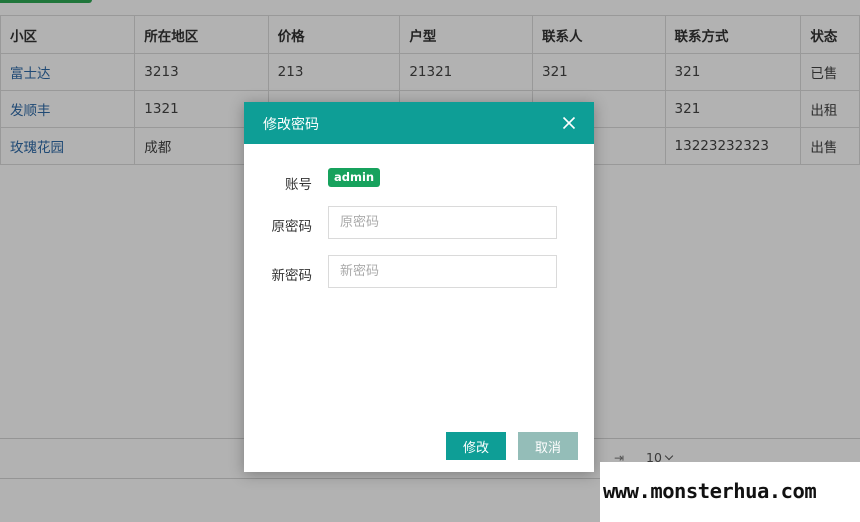 The width and height of the screenshot is (860, 522). Describe the element at coordinates (419, 123) in the screenshot. I see `dialog-header: 修改密码` at that location.